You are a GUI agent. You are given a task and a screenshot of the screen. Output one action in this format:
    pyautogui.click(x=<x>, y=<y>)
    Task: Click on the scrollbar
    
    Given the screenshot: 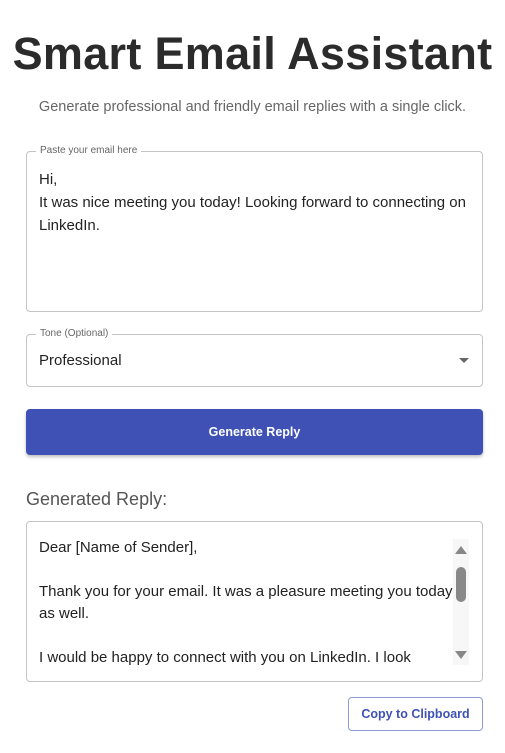 What is the action you would take?
    pyautogui.click(x=461, y=602)
    